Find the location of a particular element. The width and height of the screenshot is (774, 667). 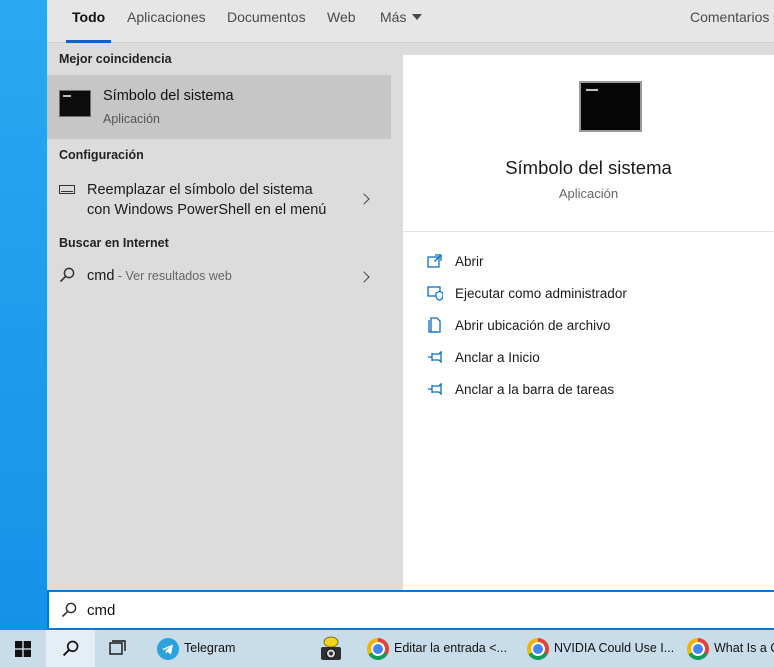

start-button is located at coordinates (23, 648).